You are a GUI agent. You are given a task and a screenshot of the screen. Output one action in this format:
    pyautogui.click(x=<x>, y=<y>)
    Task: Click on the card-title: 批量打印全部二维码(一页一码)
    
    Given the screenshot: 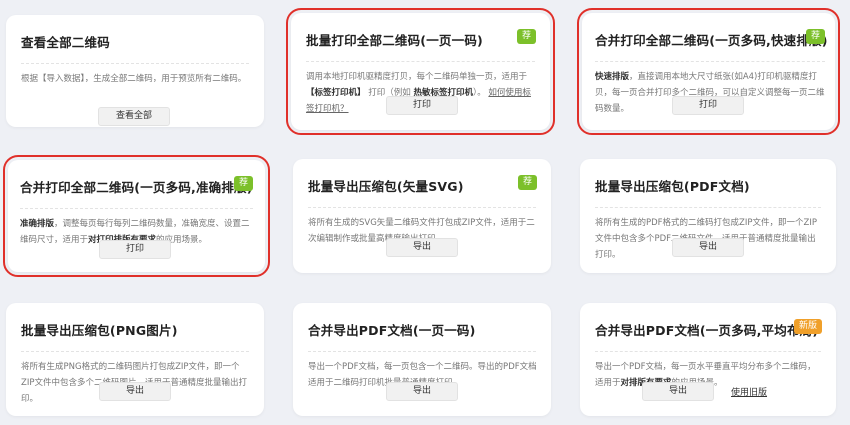 What is the action you would take?
    pyautogui.click(x=394, y=40)
    